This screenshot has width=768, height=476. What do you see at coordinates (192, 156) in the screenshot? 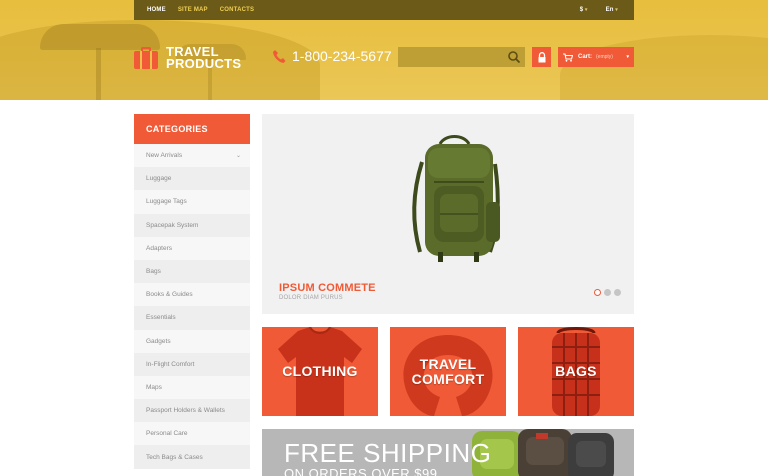
I see `category-new-arrivals: New Arrivals ⌄` at bounding box center [192, 156].